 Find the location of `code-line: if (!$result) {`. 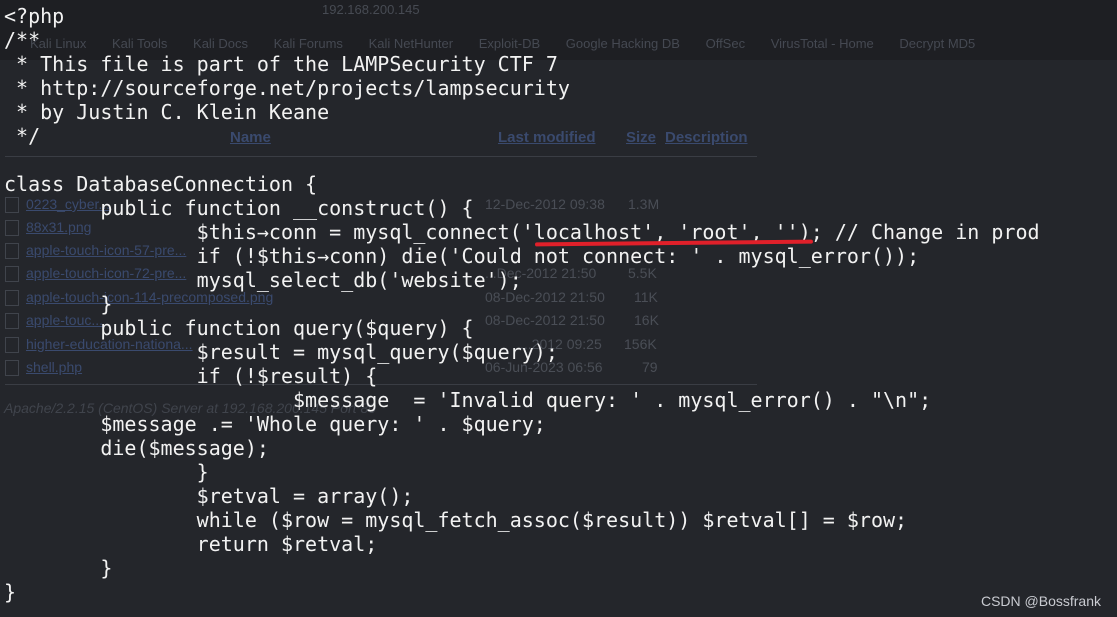

code-line: if (!$result) { is located at coordinates (191, 376).